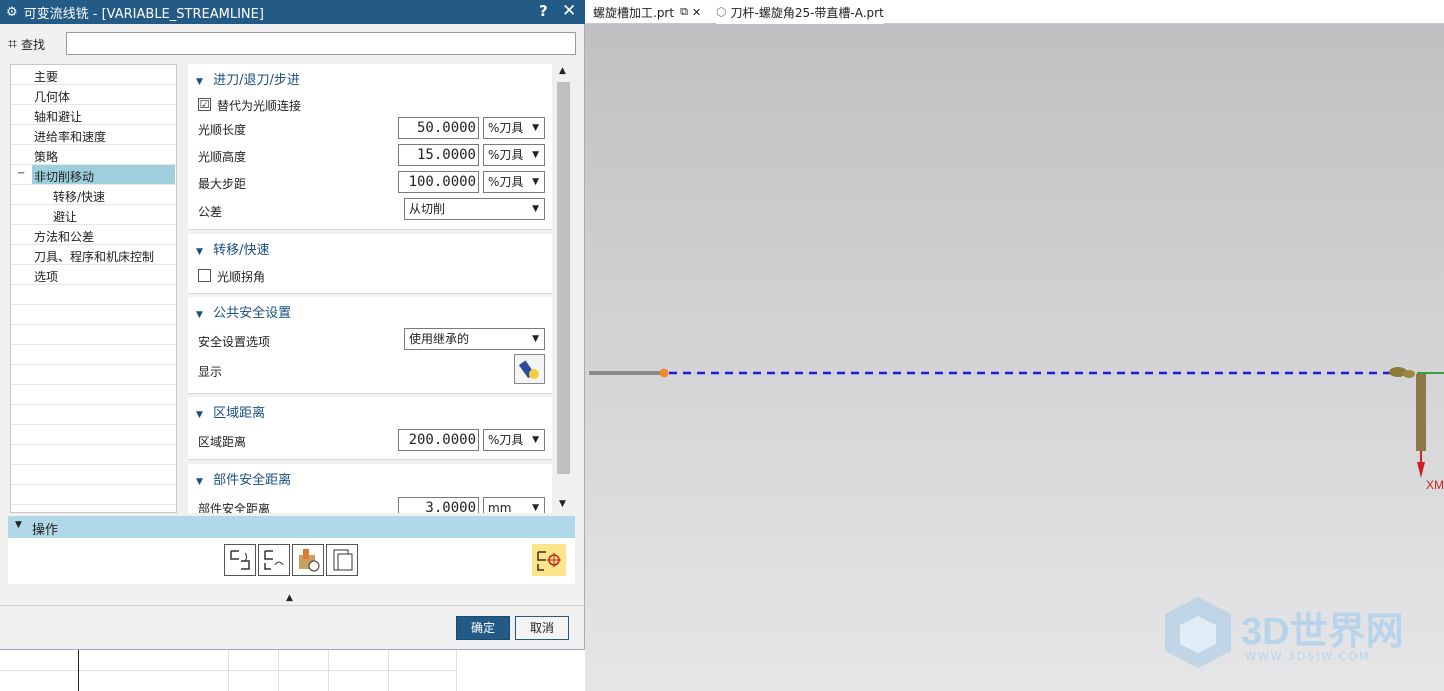 The width and height of the screenshot is (1444, 691). What do you see at coordinates (370, 488) in the screenshot?
I see `section-part-clearance: ▼ 部件安全距离 部件安全距离 3.0000 mm ▼` at bounding box center [370, 488].